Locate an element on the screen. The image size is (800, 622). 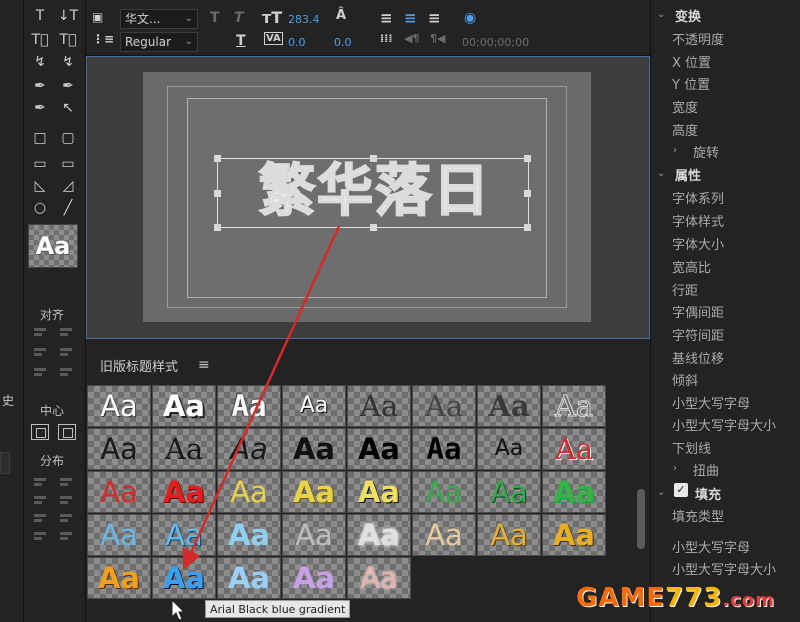
property-item: 填充 is located at coordinates (708, 493).